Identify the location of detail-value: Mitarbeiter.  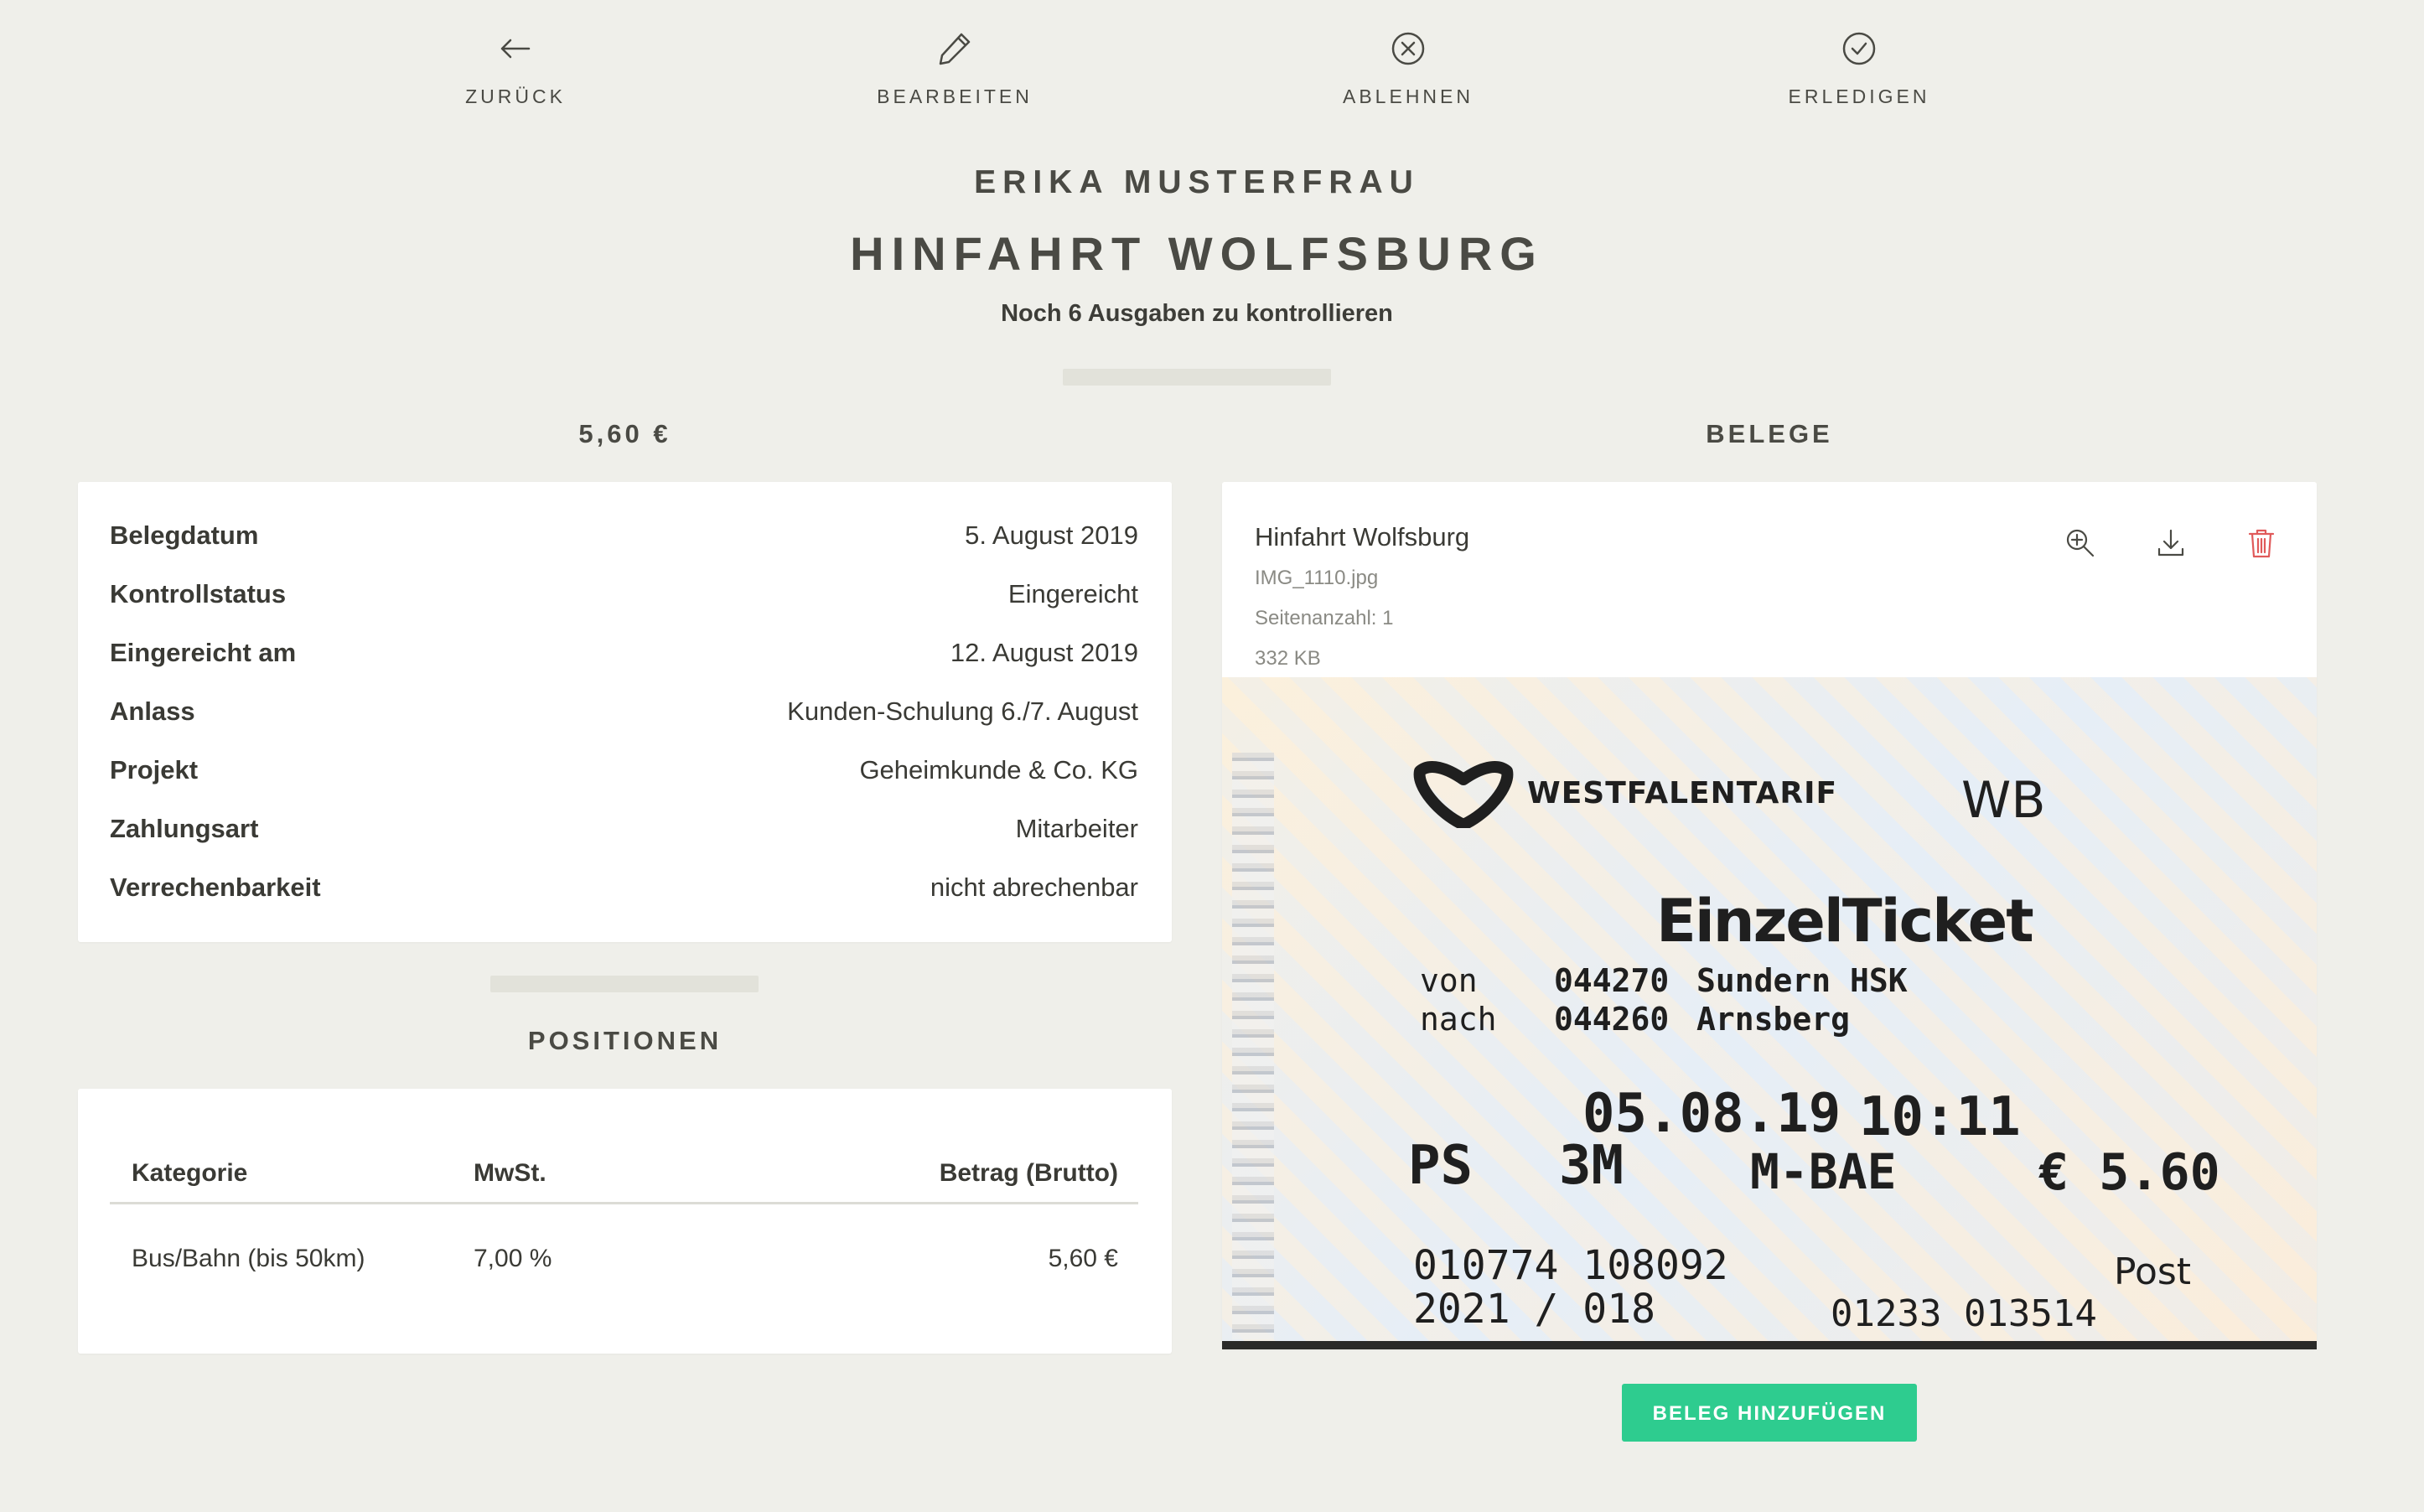
(1076, 828).